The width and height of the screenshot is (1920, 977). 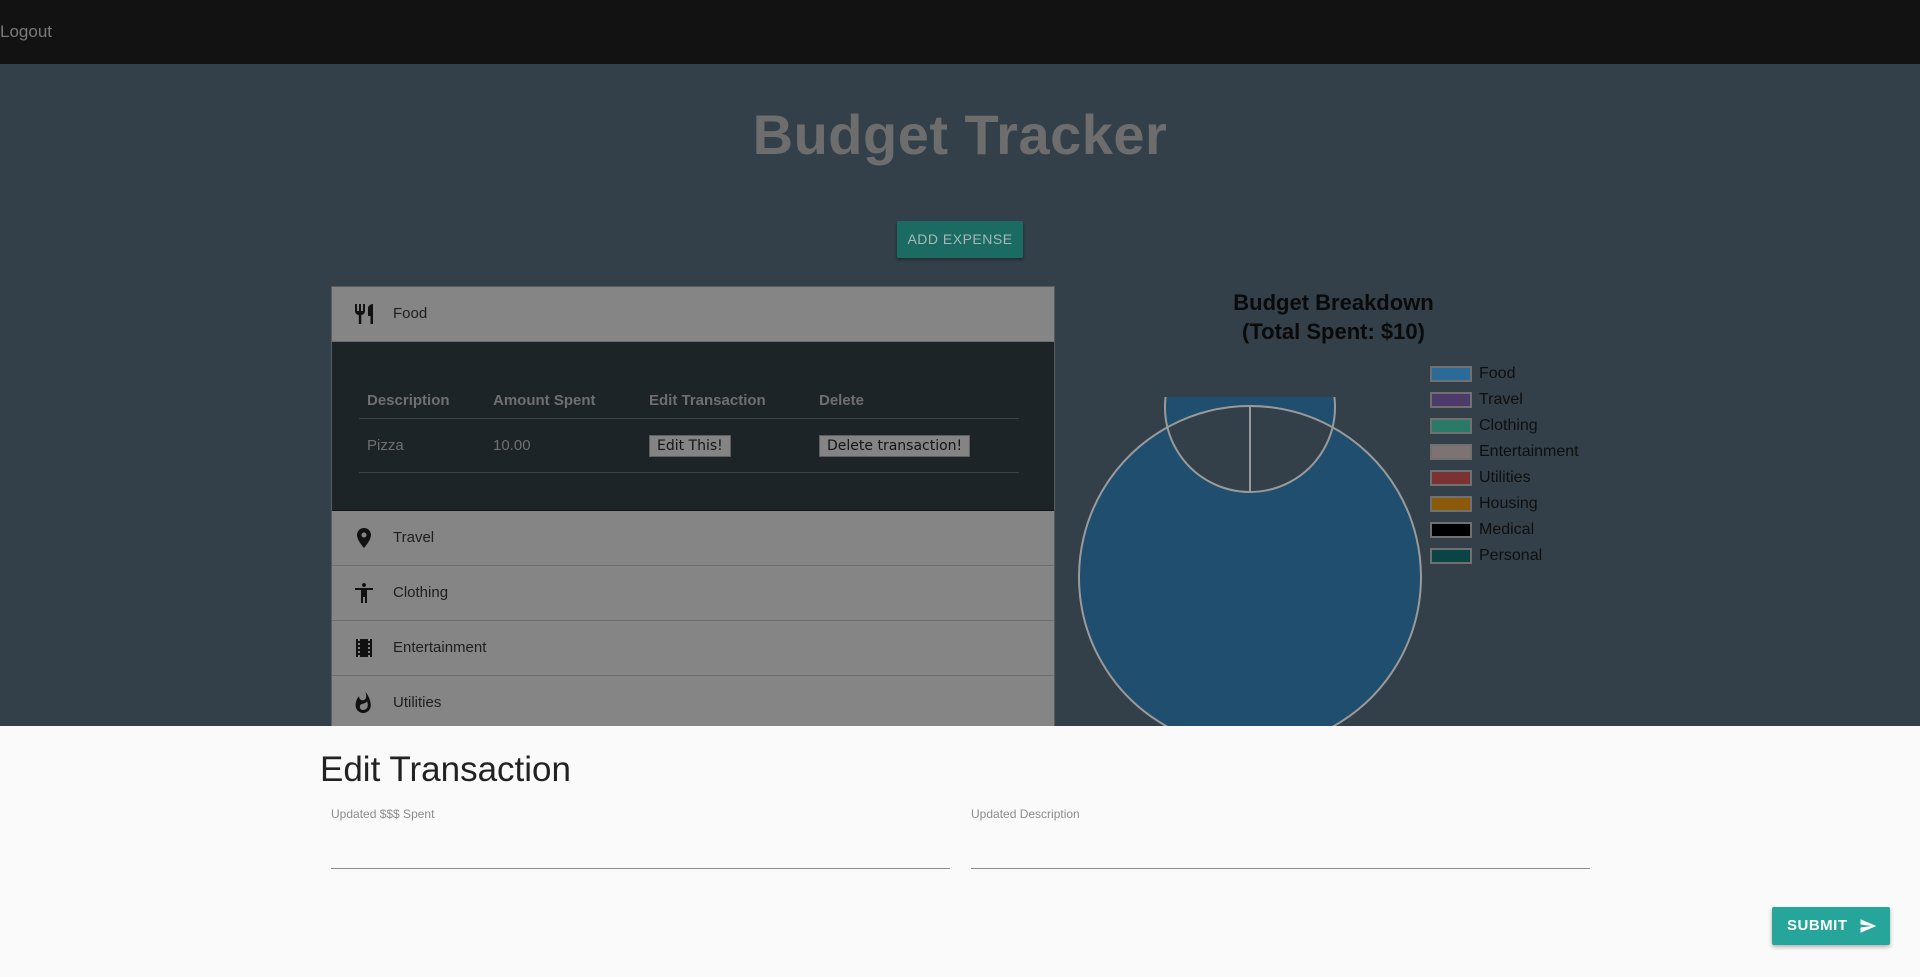 I want to click on category-label-food: Food, so click(x=410, y=313).